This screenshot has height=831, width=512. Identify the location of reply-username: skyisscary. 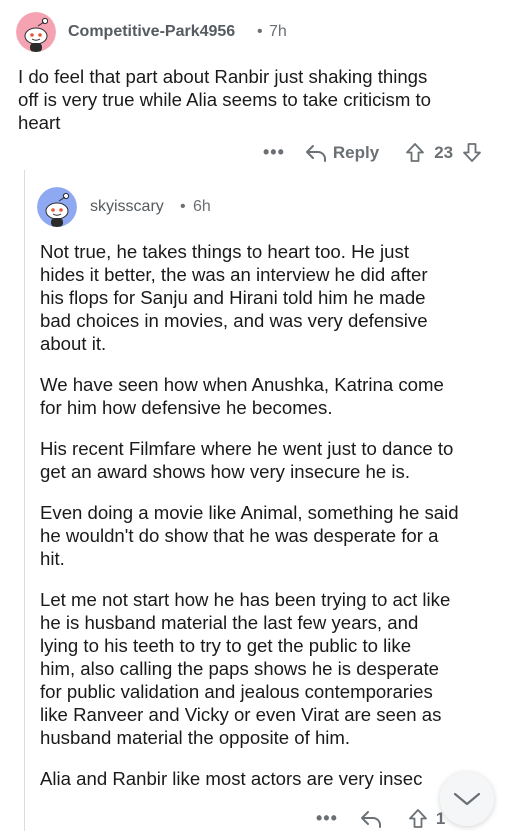
(127, 207).